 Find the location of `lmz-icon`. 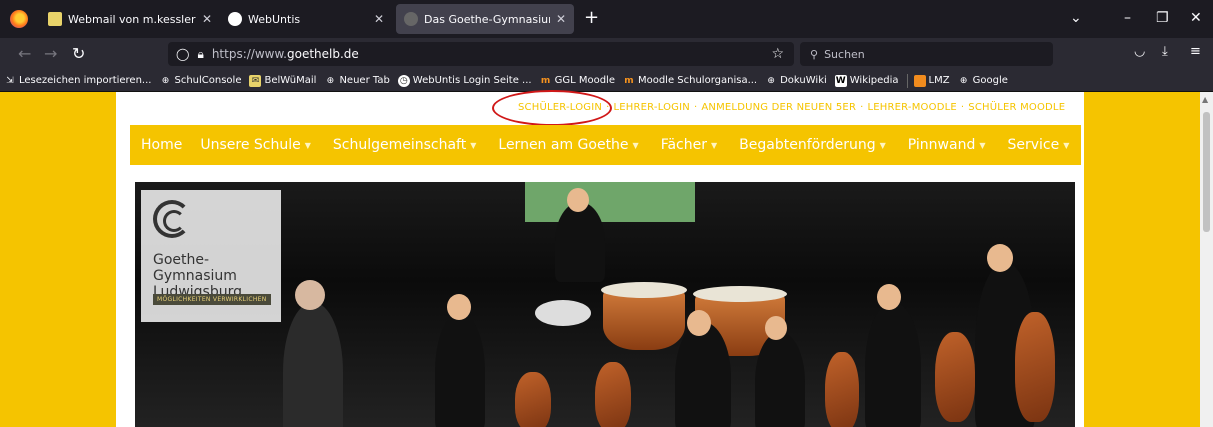

lmz-icon is located at coordinates (919, 80).